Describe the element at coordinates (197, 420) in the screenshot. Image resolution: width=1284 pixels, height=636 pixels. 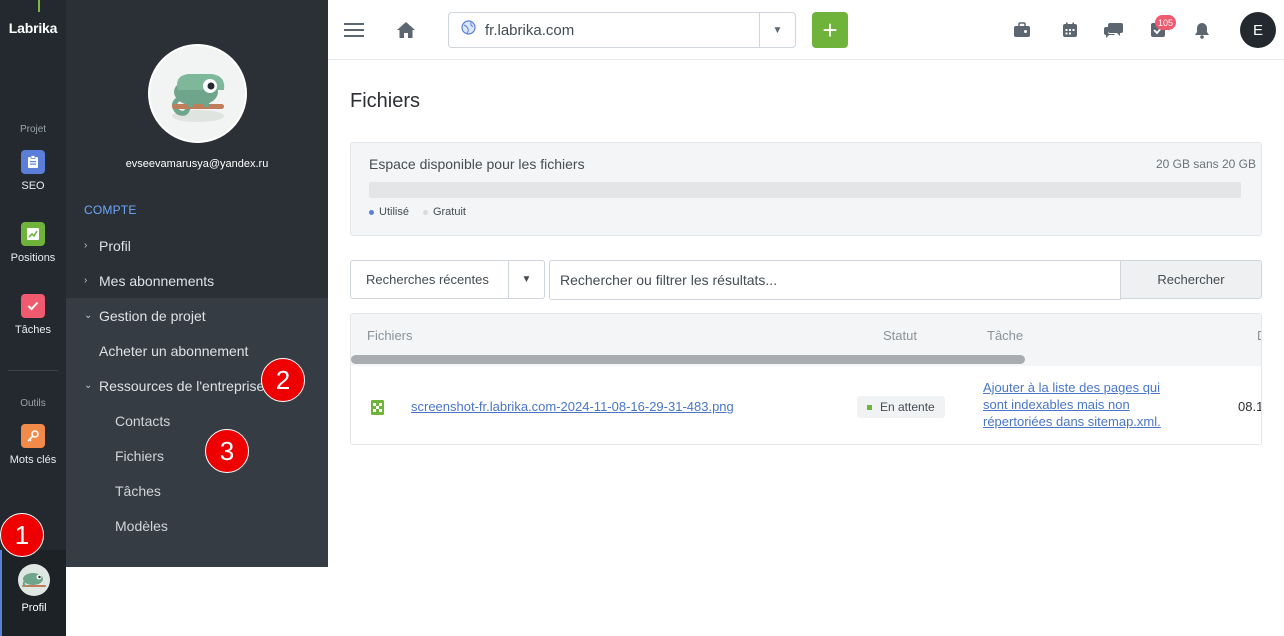
I see `sidebar-subitem-contacts: Contacts` at that location.